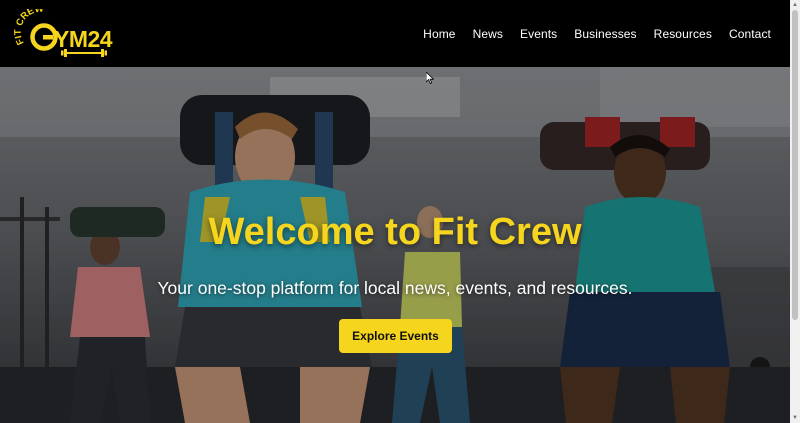 This screenshot has height=423, width=800. I want to click on nav-link-news: News, so click(488, 34).